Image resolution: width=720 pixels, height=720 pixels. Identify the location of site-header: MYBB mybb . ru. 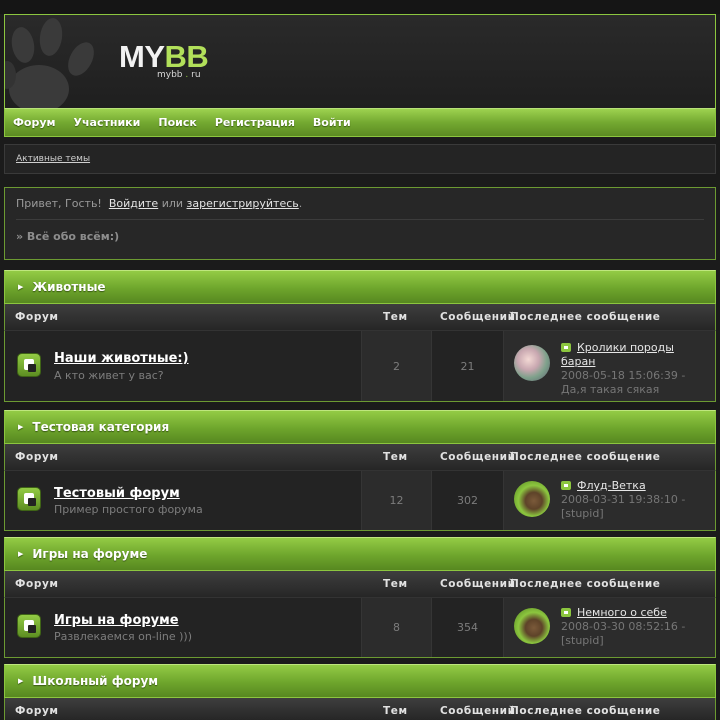
(360, 61).